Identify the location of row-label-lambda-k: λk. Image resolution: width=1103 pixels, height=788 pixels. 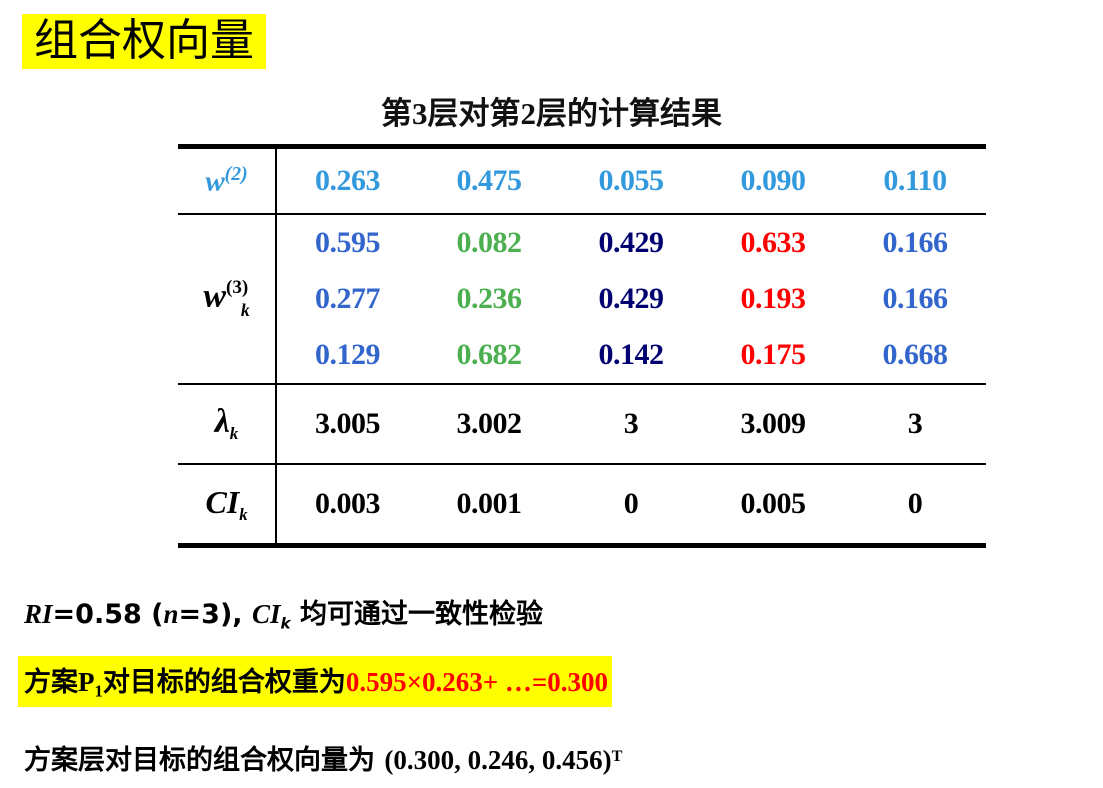
(227, 423).